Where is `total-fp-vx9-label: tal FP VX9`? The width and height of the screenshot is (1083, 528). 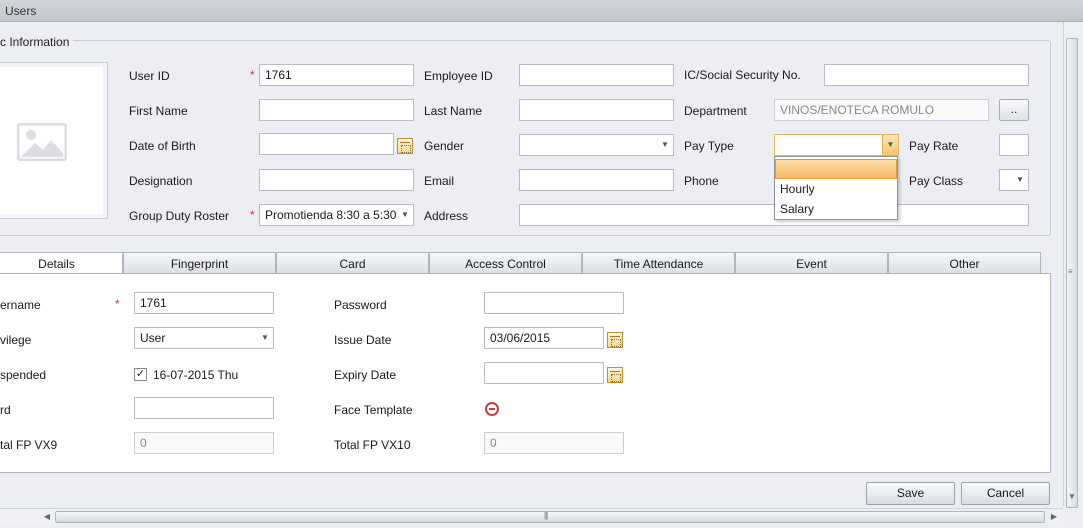
total-fp-vx9-label: tal FP VX9 is located at coordinates (29, 445).